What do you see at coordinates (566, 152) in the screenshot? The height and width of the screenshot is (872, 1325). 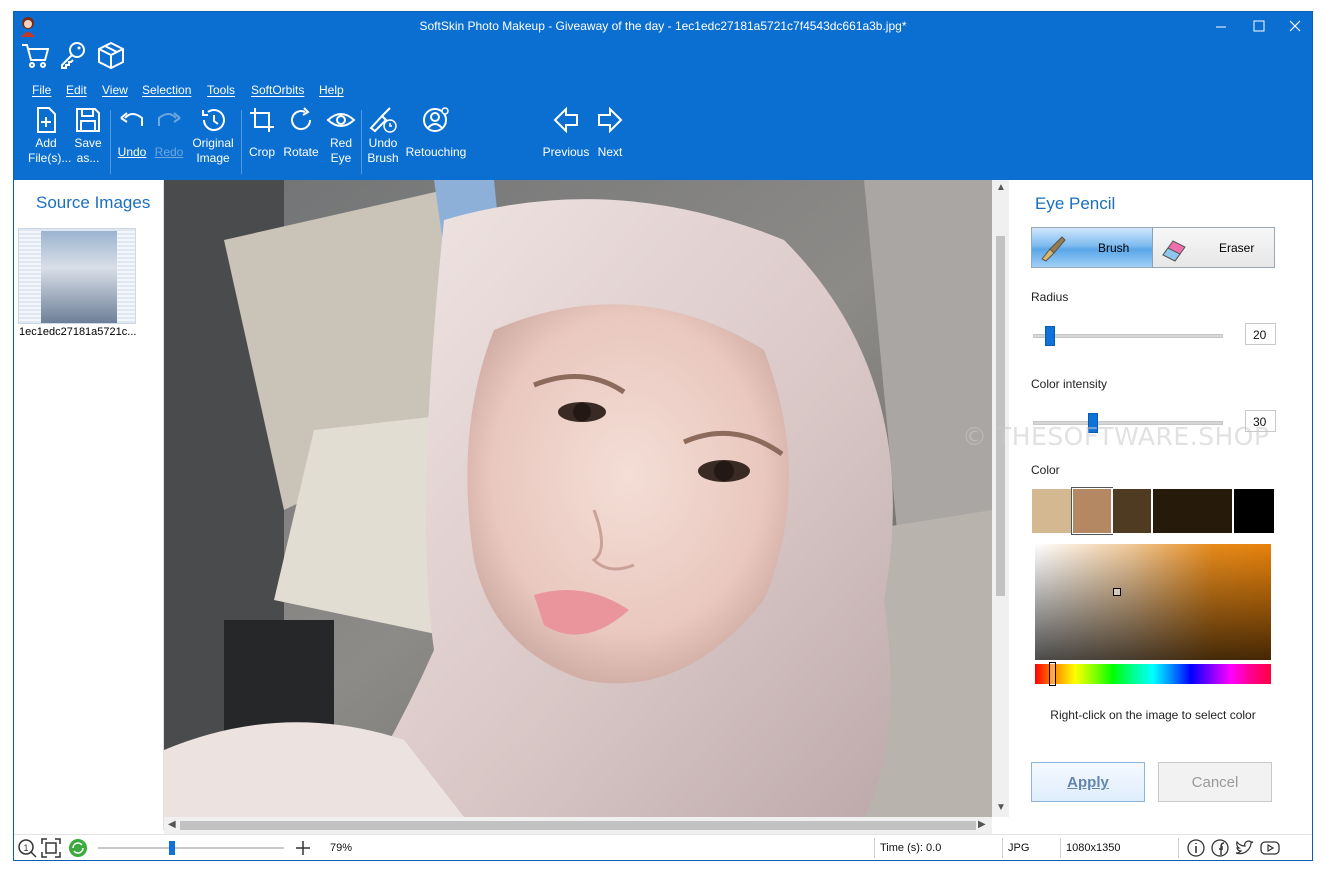 I see `previous-label: Previous` at bounding box center [566, 152].